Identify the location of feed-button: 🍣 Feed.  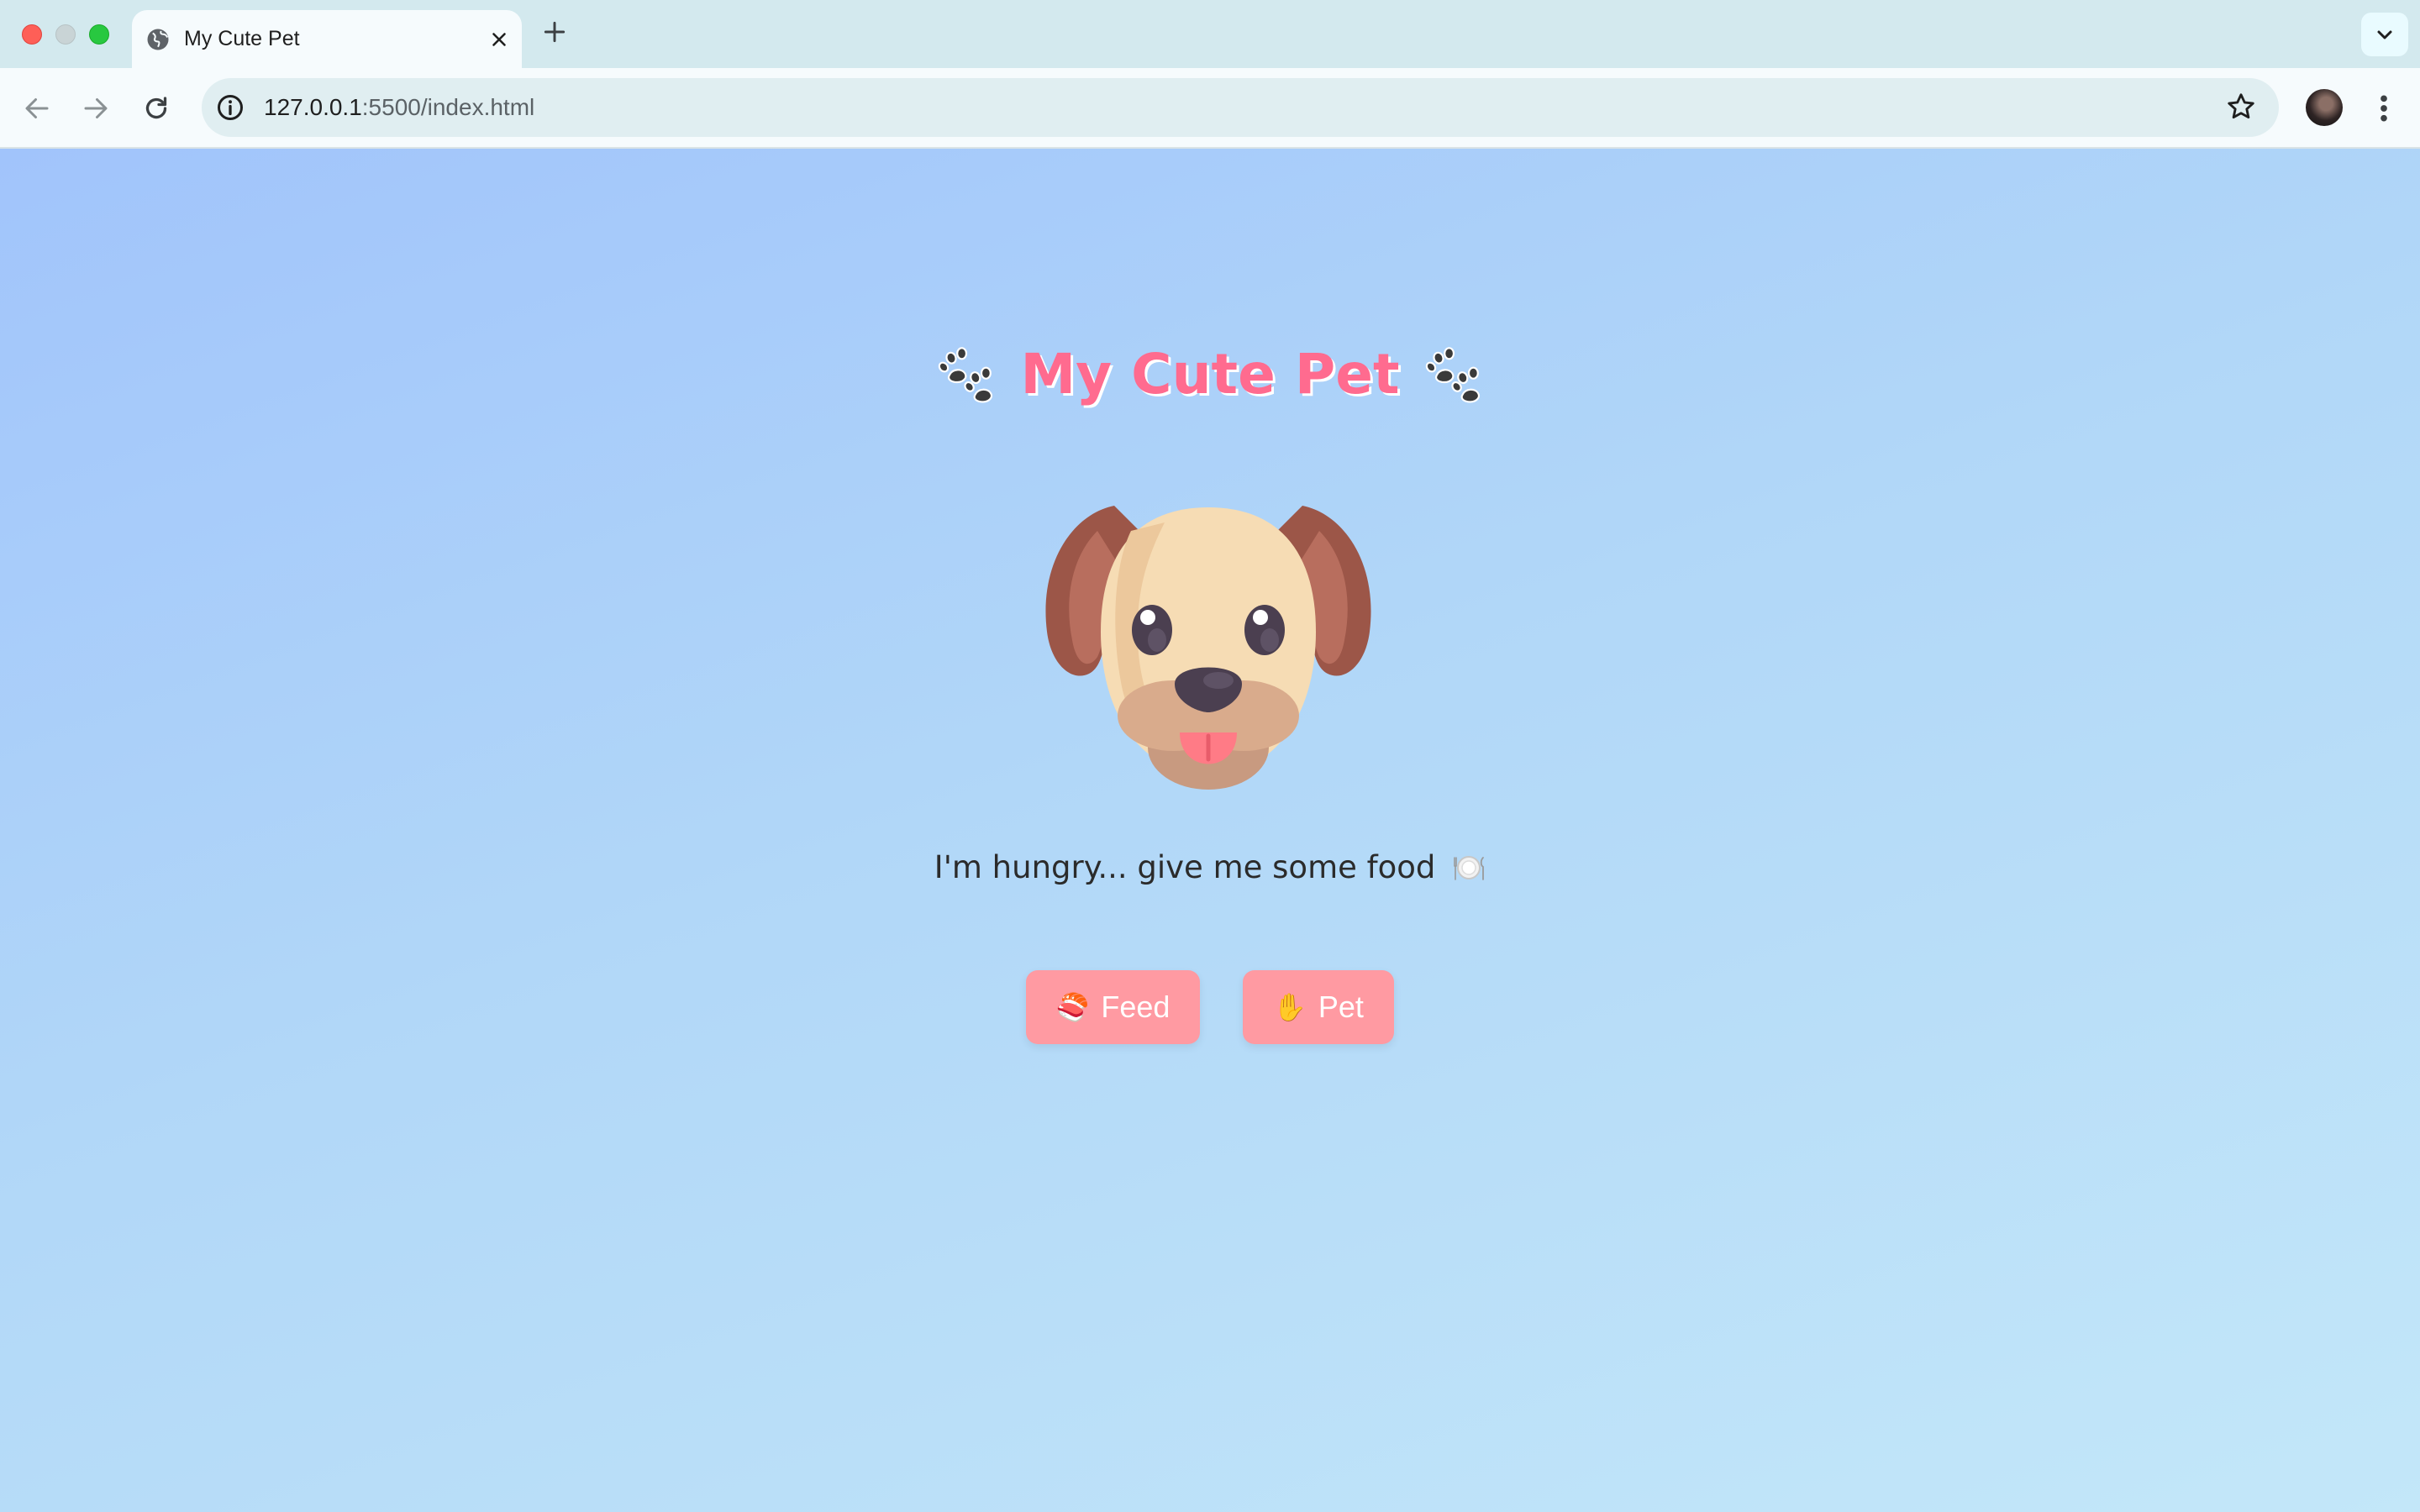
(1113, 1007).